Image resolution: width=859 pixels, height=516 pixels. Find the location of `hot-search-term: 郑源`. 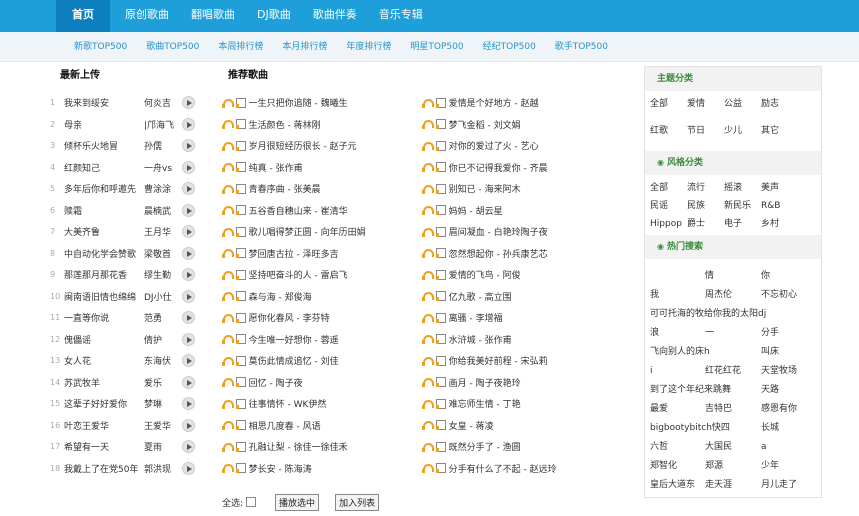

hot-search-term: 郑源 is located at coordinates (733, 466).